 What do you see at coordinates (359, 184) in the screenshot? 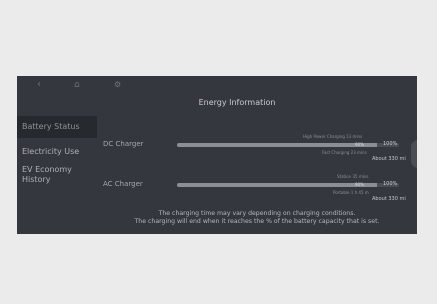
I see `ac-bar-text: 90%` at bounding box center [359, 184].